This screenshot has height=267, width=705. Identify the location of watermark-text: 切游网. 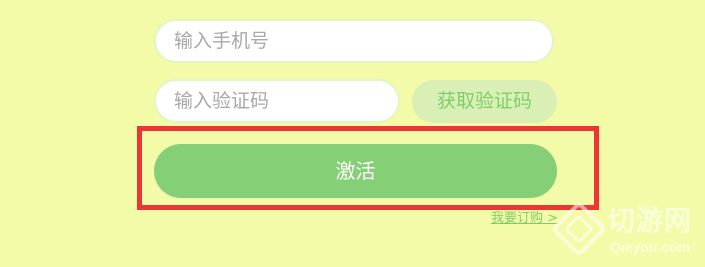
(650, 221).